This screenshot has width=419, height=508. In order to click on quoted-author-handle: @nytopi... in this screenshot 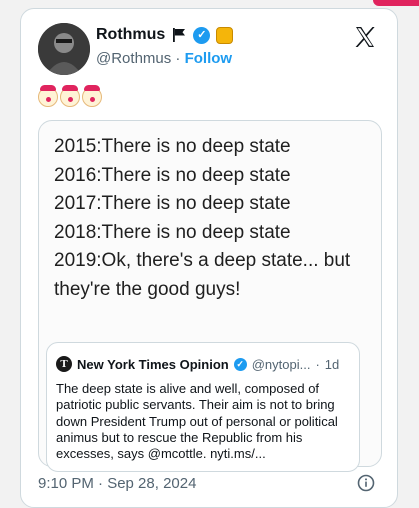, I will do `click(281, 364)`.